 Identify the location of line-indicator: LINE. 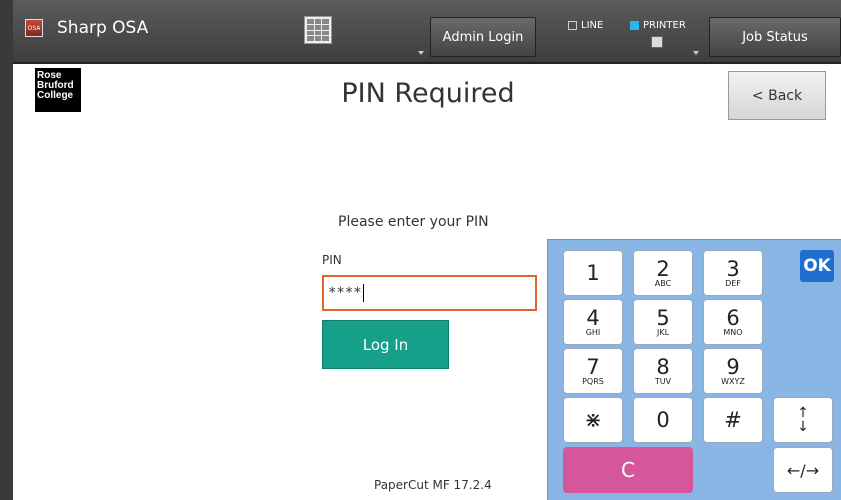
(585, 25).